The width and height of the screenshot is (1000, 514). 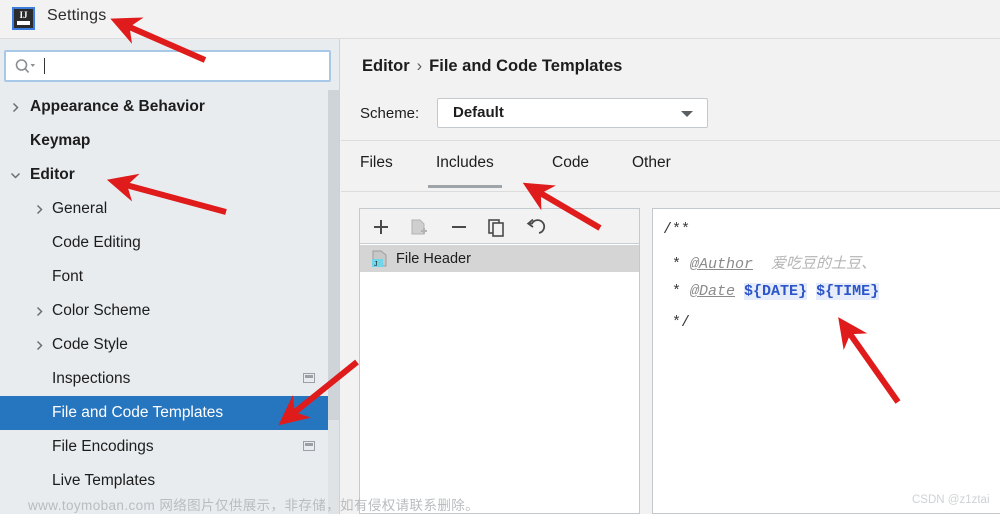 I want to click on sidebar-item-label: Keymap, so click(x=60, y=140).